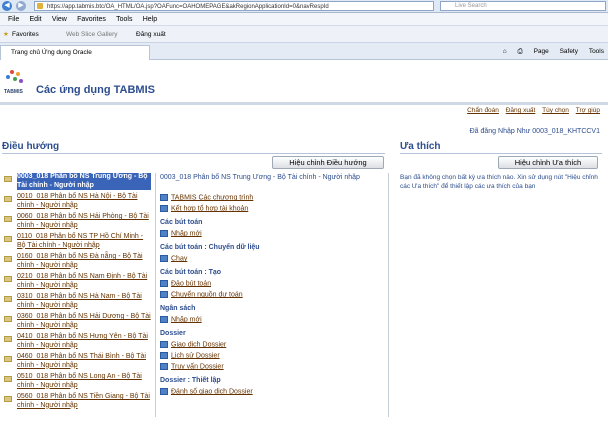 This screenshot has width=608, height=421. Describe the element at coordinates (155, 295) in the screenshot. I see `tree-divider` at that location.